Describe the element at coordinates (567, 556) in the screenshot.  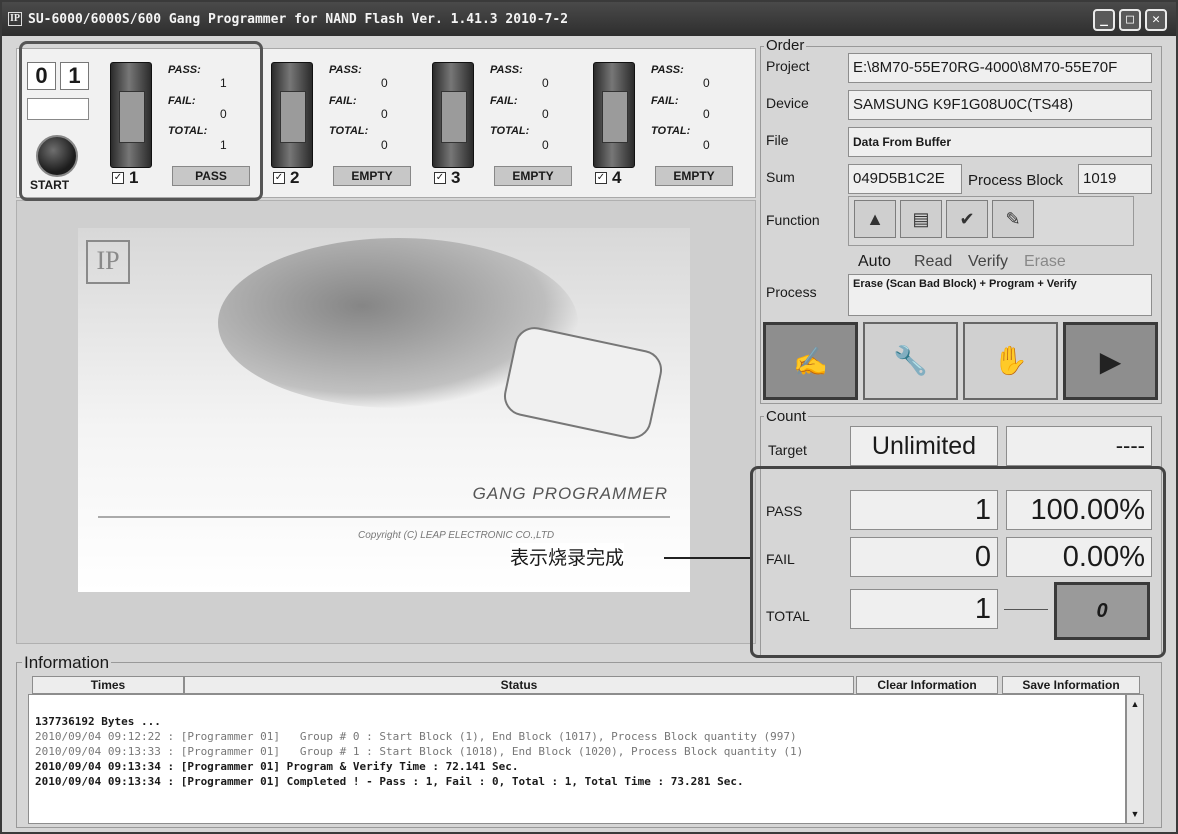
I see `annotation-label: 表示烧录完成` at that location.